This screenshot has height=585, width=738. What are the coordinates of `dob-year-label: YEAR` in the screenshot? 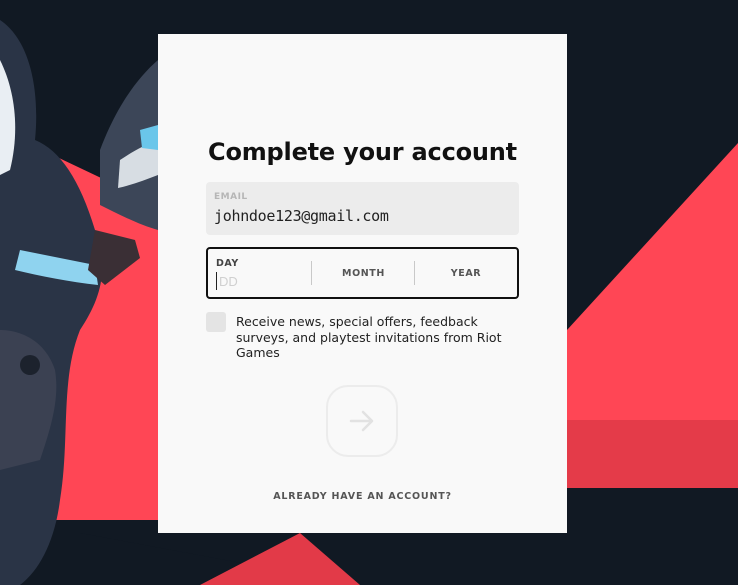 It's located at (466, 273).